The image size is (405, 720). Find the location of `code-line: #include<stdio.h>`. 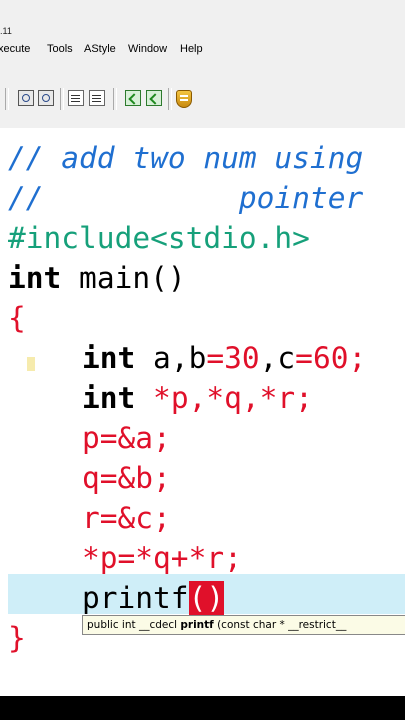

code-line: #include<stdio.h> is located at coordinates (159, 238).